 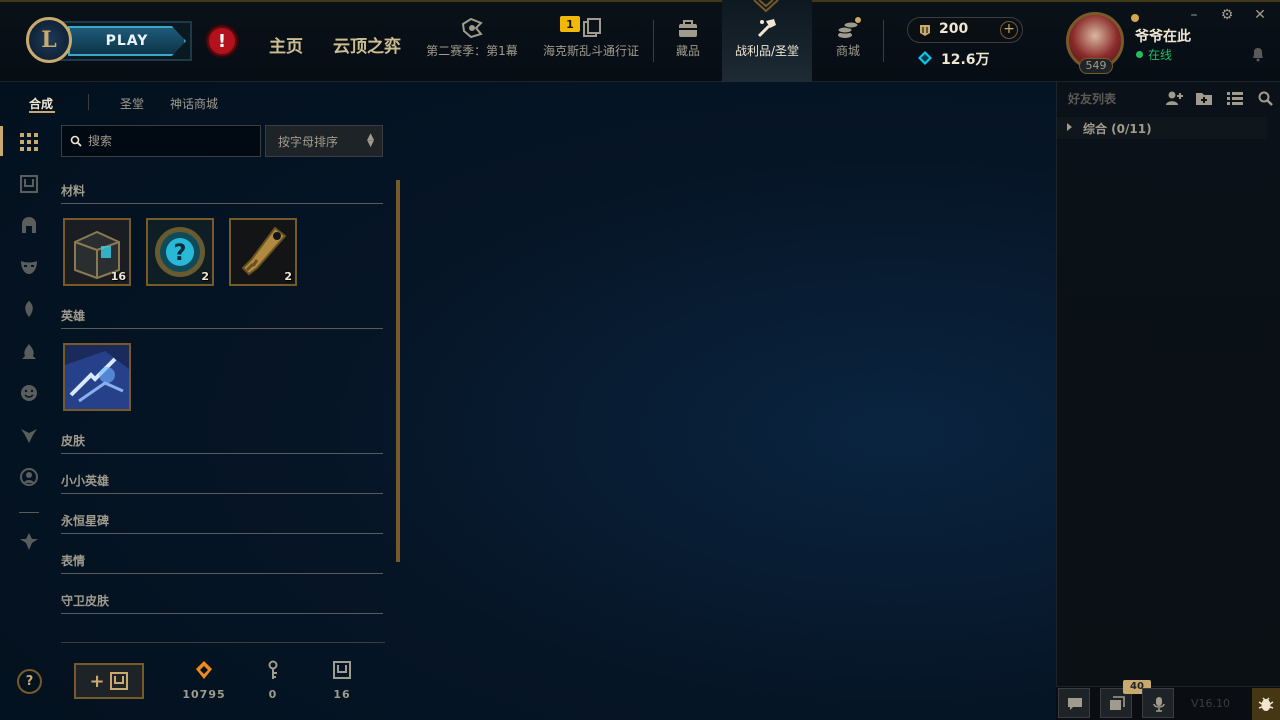 What do you see at coordinates (1092, 99) in the screenshot?
I see `friends-list-title: 好友列表` at bounding box center [1092, 99].